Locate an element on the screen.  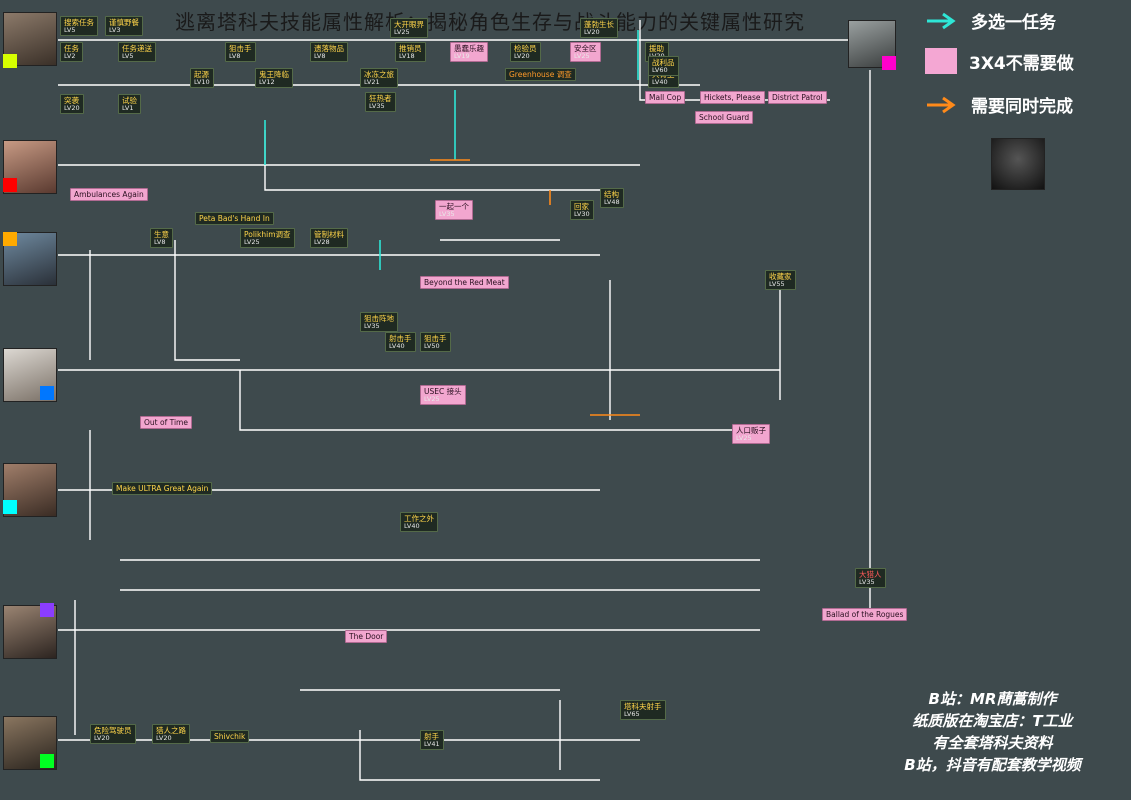
pink-box-icon is located at coordinates (941, 61).